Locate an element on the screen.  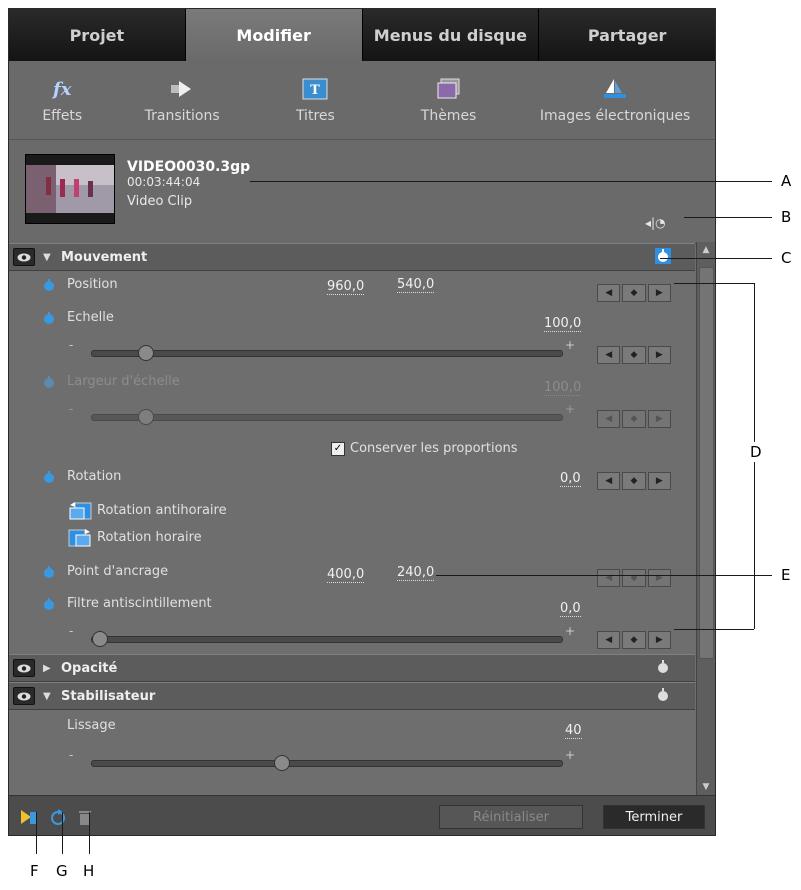
vertical-scrollbar: ▲ ▼ is located at coordinates (705, 518).